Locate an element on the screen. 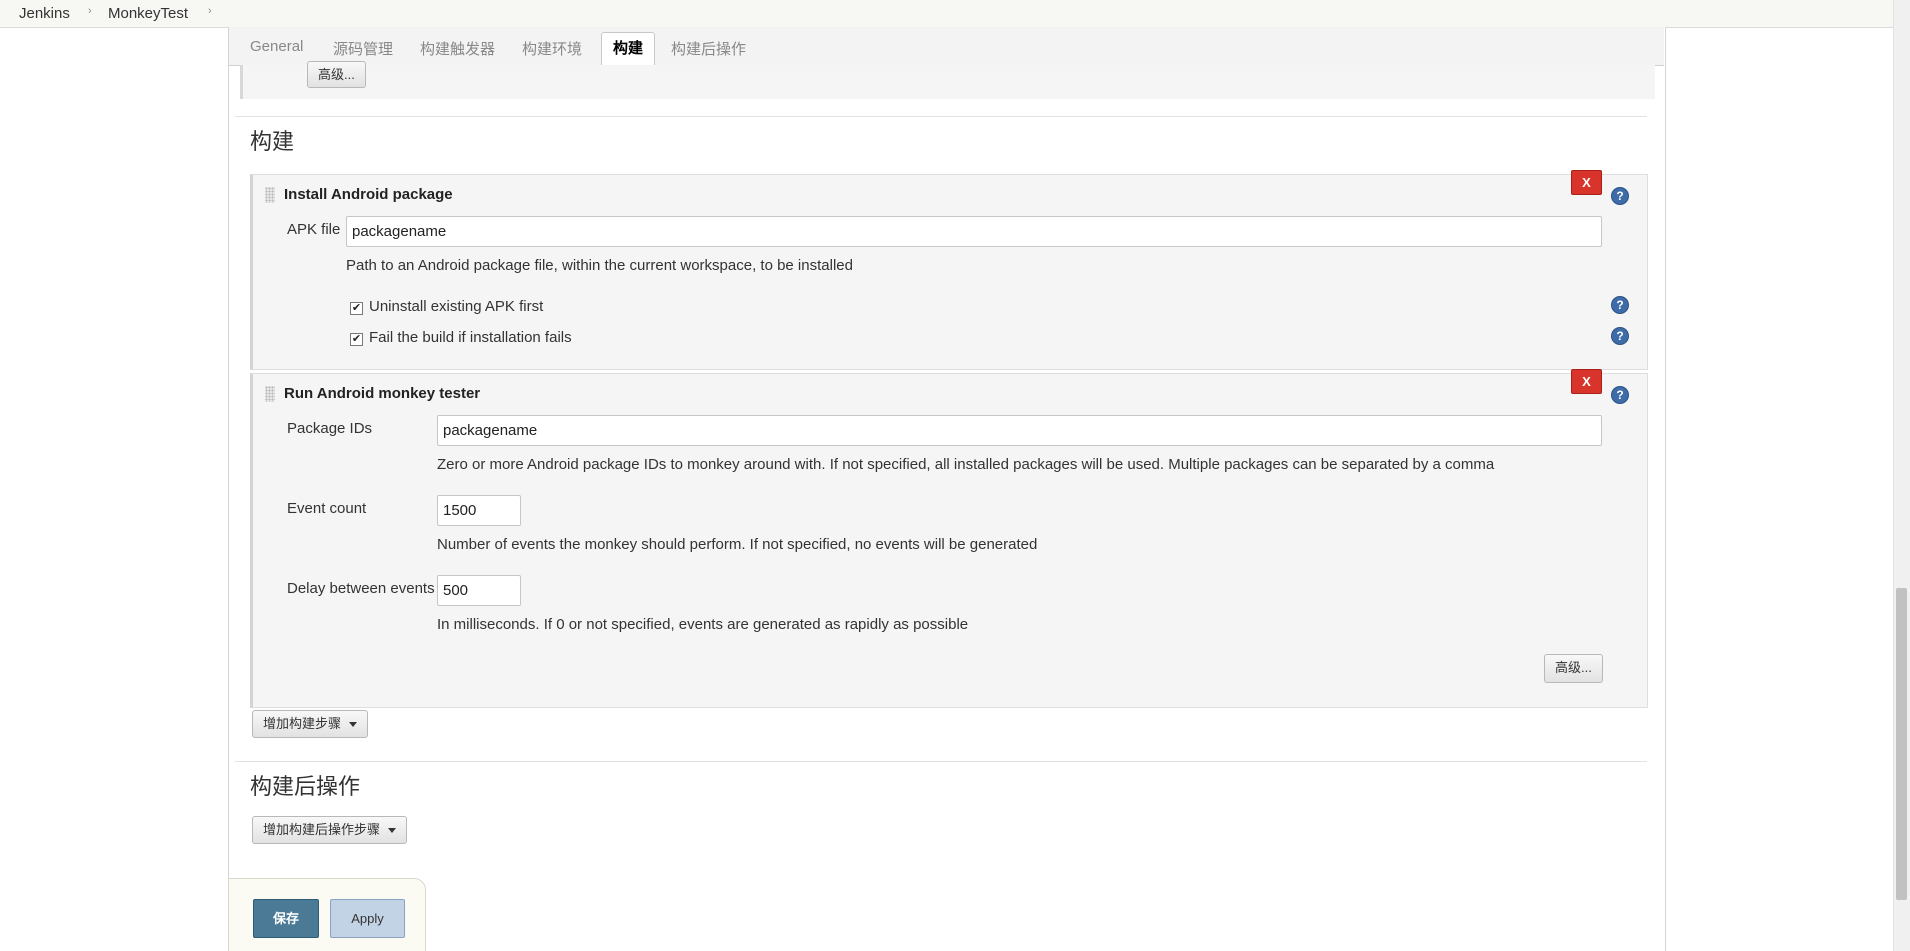 The image size is (1910, 951). event-count-label: Event count is located at coordinates (327, 508).